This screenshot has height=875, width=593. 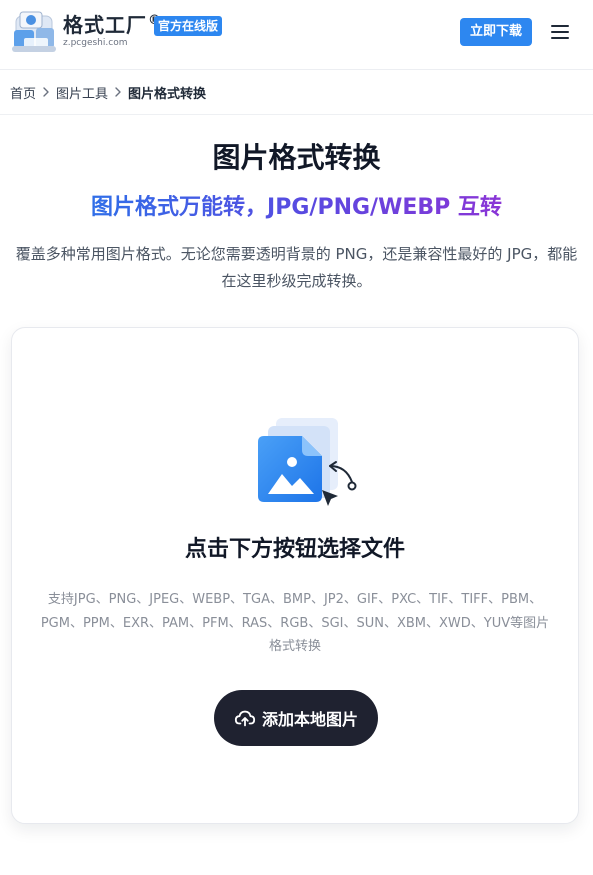 What do you see at coordinates (95, 43) in the screenshot?
I see `brand-domain: z.pcgeshi.com` at bounding box center [95, 43].